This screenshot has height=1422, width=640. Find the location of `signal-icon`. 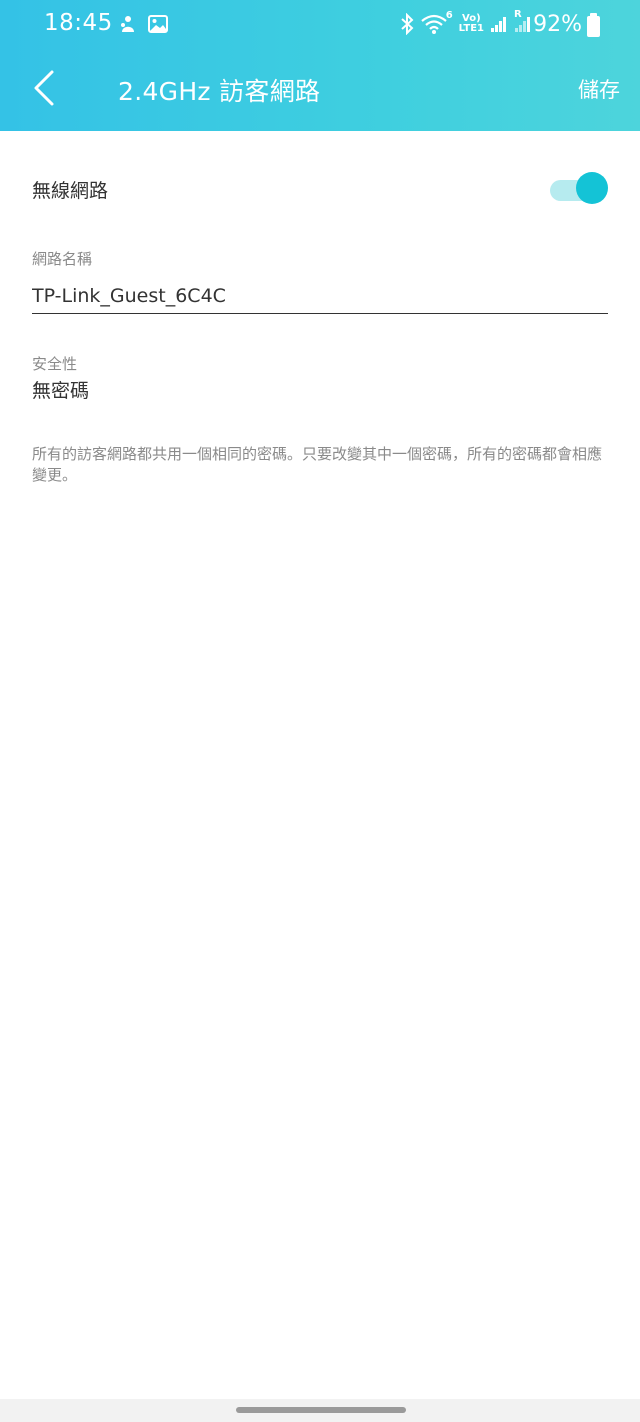

signal-icon is located at coordinates (499, 24).